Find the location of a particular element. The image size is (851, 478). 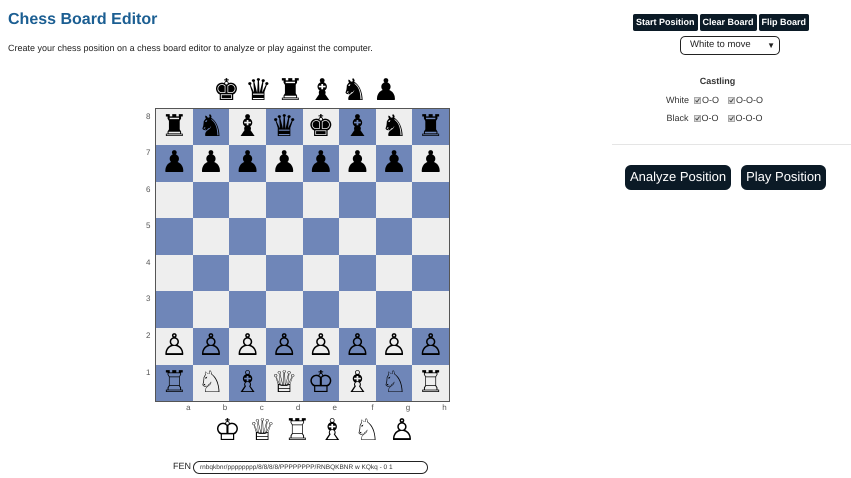

board-square: ♗ is located at coordinates (247, 383).